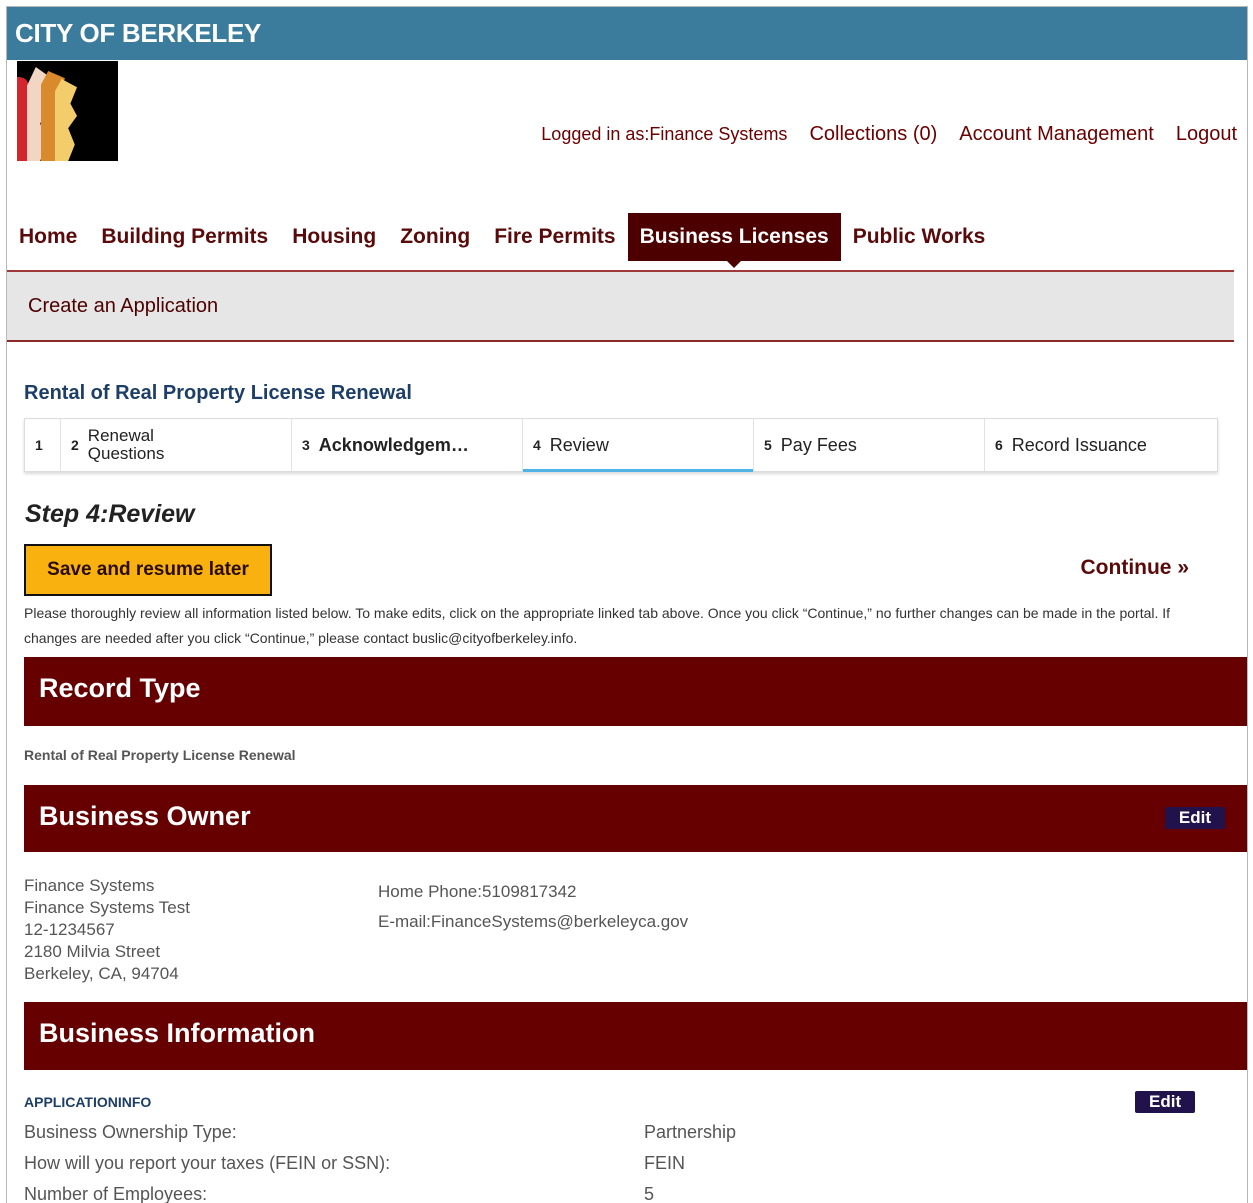  What do you see at coordinates (554, 237) in the screenshot?
I see `nav-fire-permits: Fire Permits` at bounding box center [554, 237].